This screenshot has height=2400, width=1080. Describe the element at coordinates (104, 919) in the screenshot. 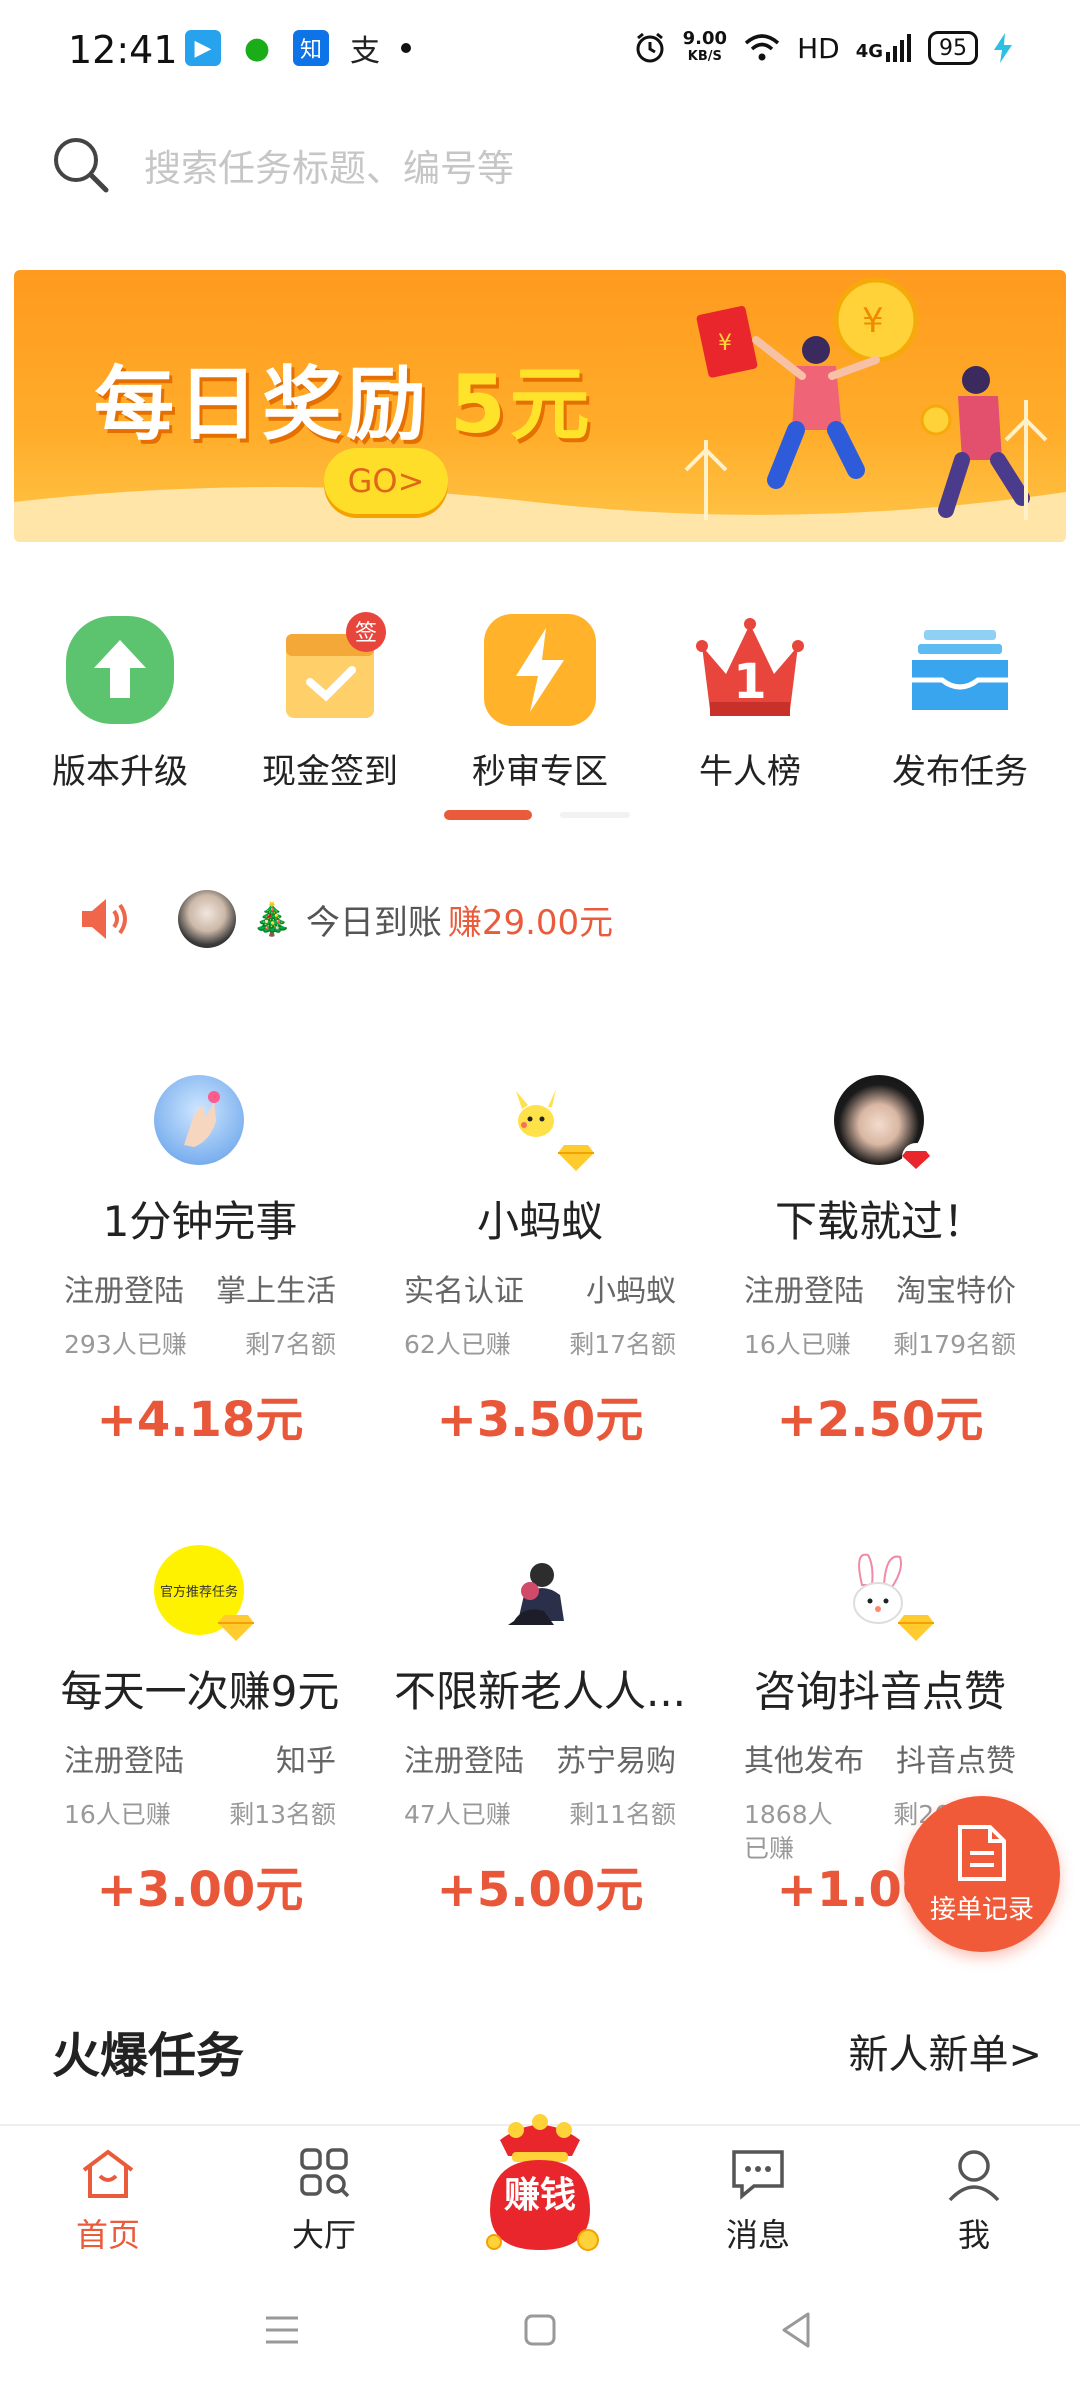

I see `speaker-icon` at that location.